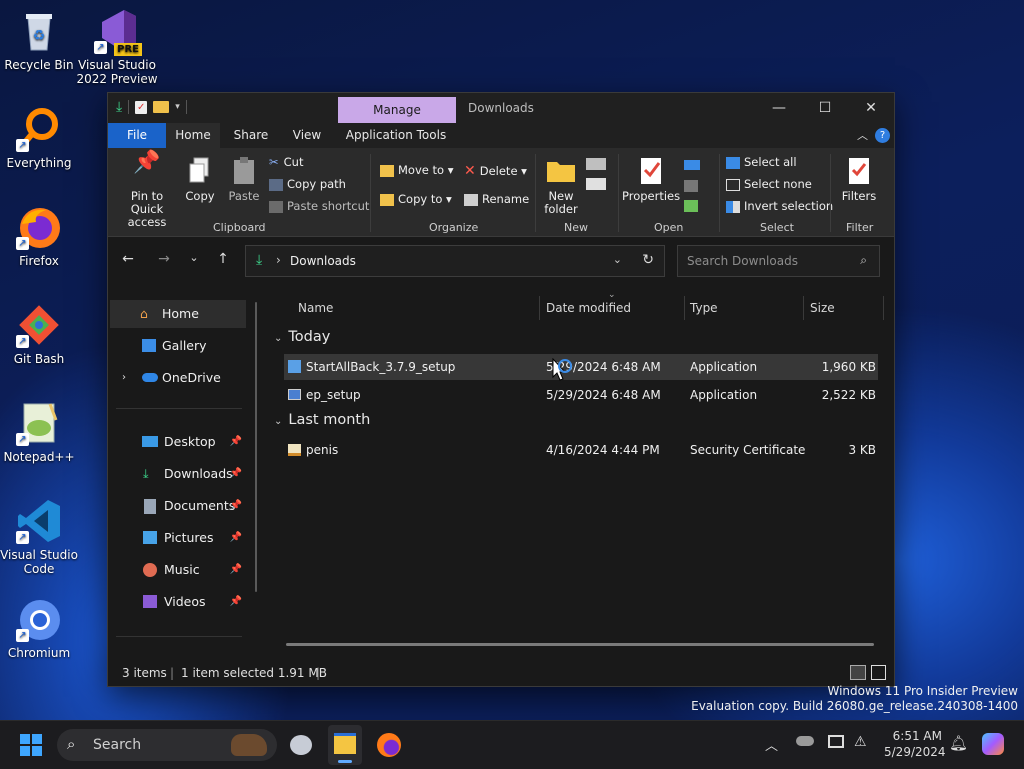  What do you see at coordinates (825, 108) in the screenshot?
I see `maximize-button: ☐` at bounding box center [825, 108].